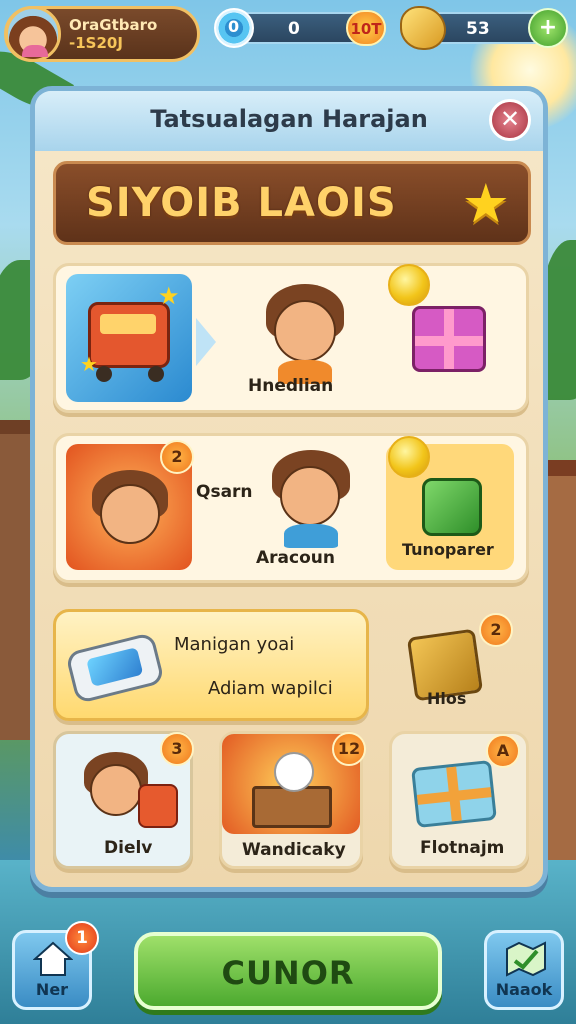  Describe the element at coordinates (294, 29) in the screenshot. I see `coin-value: 0` at that location.